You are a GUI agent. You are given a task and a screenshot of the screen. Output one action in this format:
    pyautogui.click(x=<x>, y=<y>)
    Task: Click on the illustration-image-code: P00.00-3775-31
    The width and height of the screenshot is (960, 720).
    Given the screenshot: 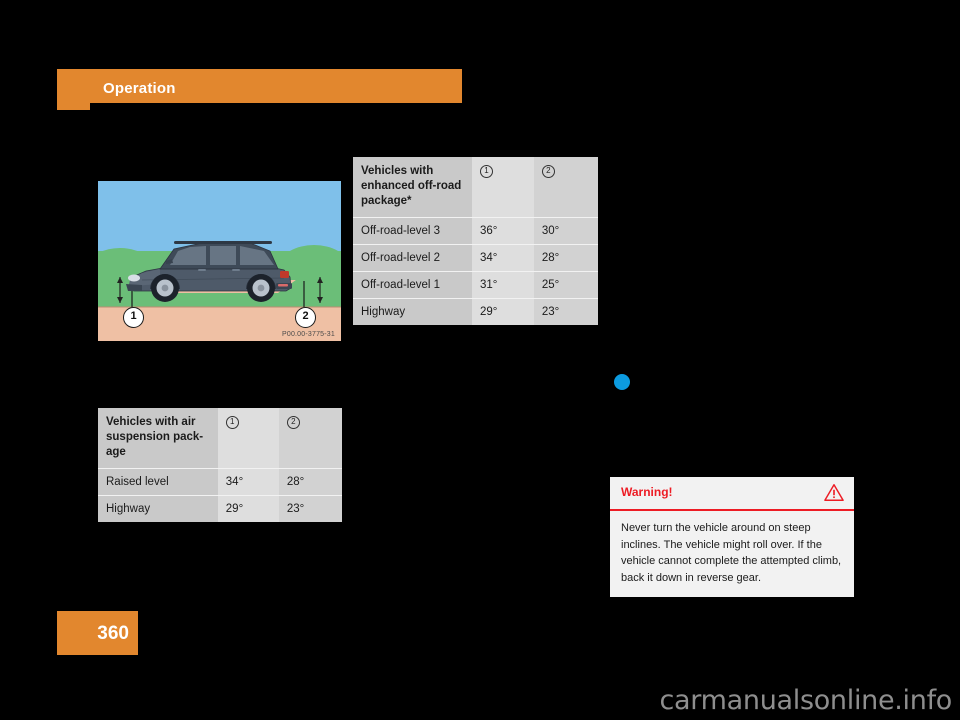 What is the action you would take?
    pyautogui.click(x=308, y=334)
    